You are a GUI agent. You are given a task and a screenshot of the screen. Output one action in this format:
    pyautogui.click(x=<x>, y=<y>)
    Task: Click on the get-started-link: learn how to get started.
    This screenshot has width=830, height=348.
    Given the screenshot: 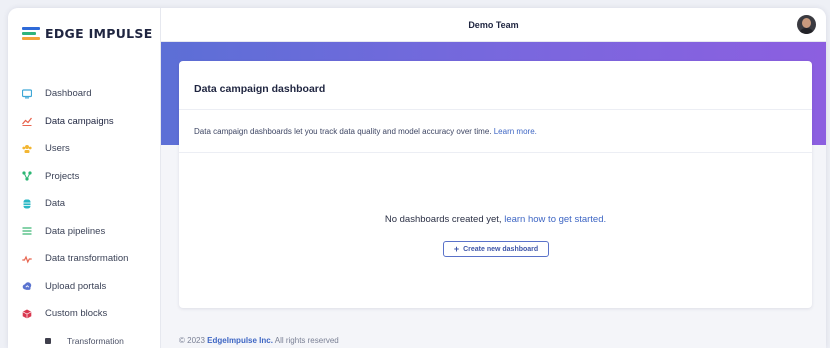 What is the action you would take?
    pyautogui.click(x=555, y=219)
    